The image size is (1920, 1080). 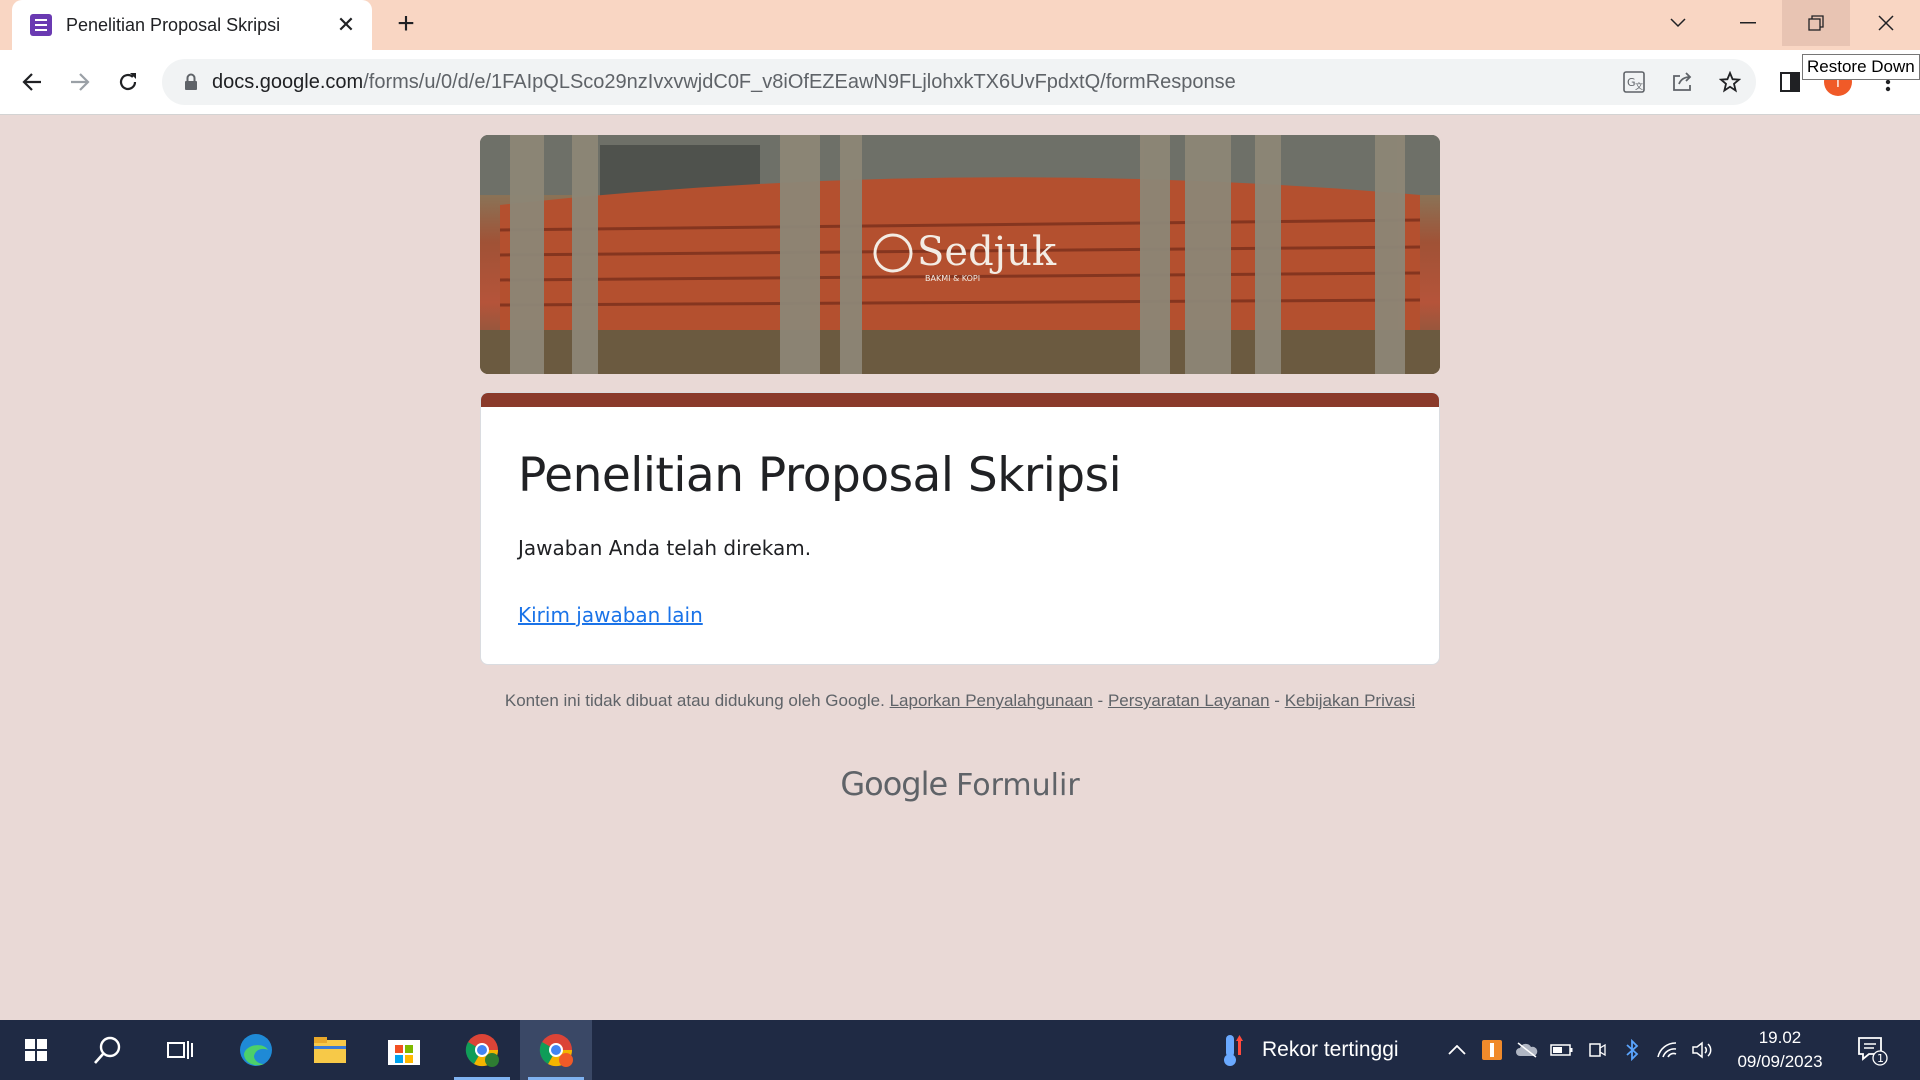 What do you see at coordinates (1872, 1050) in the screenshot?
I see `notification-center-icon: 1` at bounding box center [1872, 1050].